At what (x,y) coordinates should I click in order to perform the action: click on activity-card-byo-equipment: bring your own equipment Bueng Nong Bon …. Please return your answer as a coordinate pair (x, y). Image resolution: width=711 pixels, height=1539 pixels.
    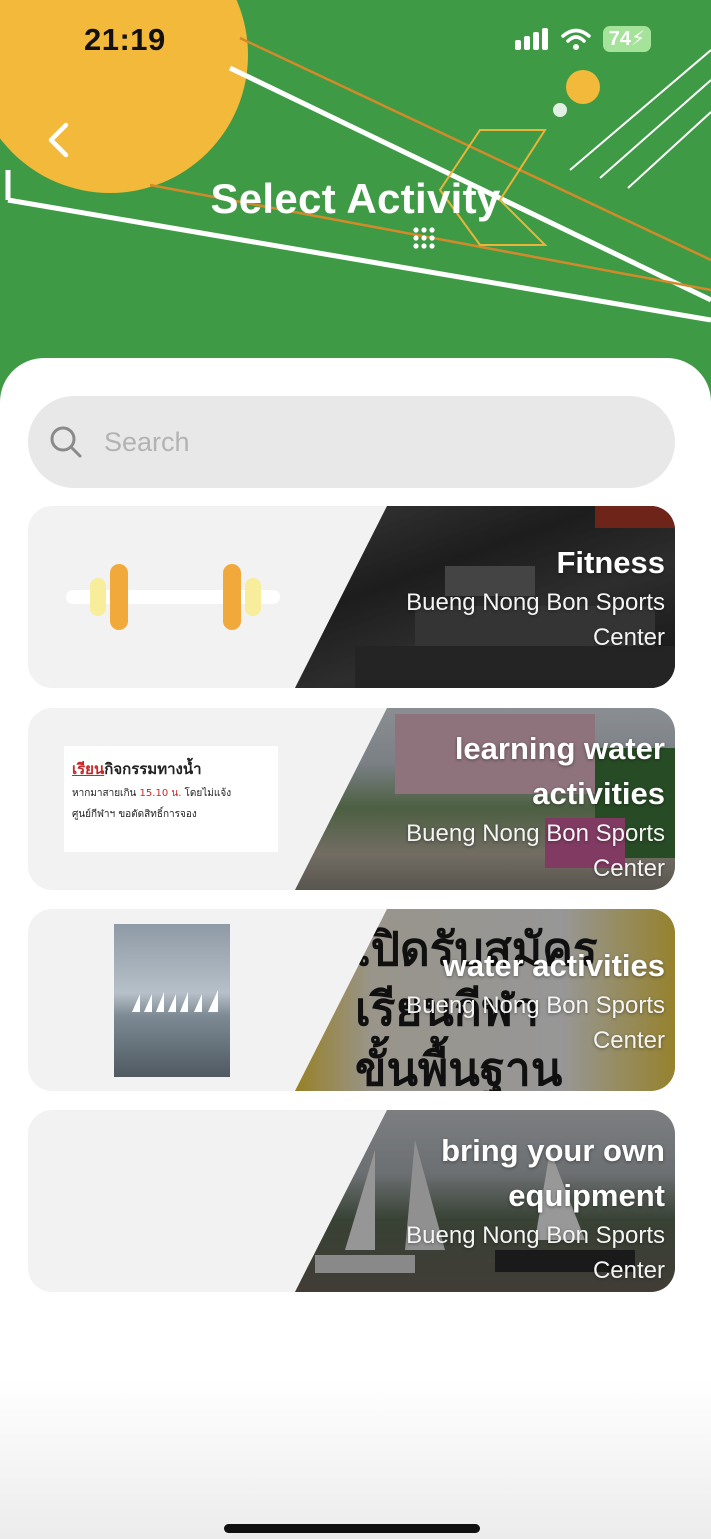
    Looking at the image, I should click on (351, 1201).